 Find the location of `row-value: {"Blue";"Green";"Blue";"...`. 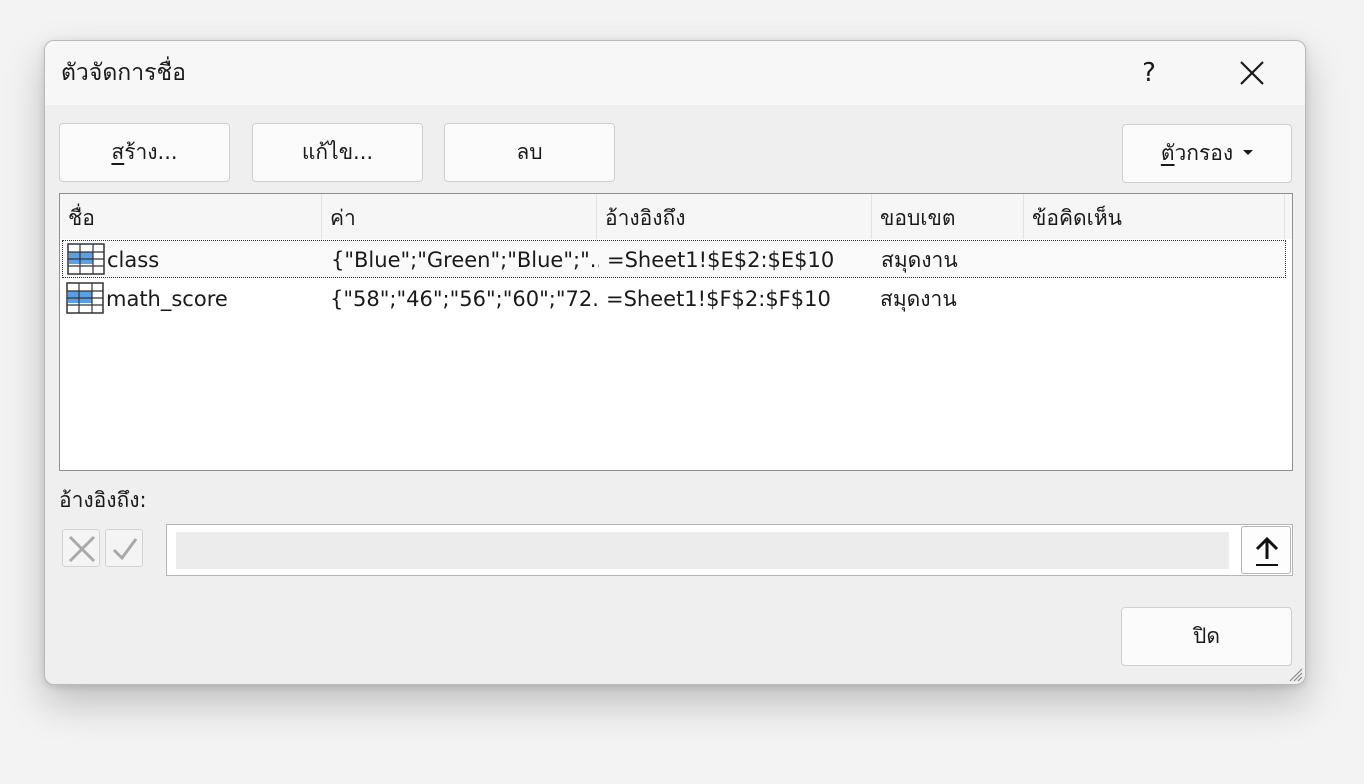

row-value: {"Blue";"Green";"Blue";"... is located at coordinates (465, 260).